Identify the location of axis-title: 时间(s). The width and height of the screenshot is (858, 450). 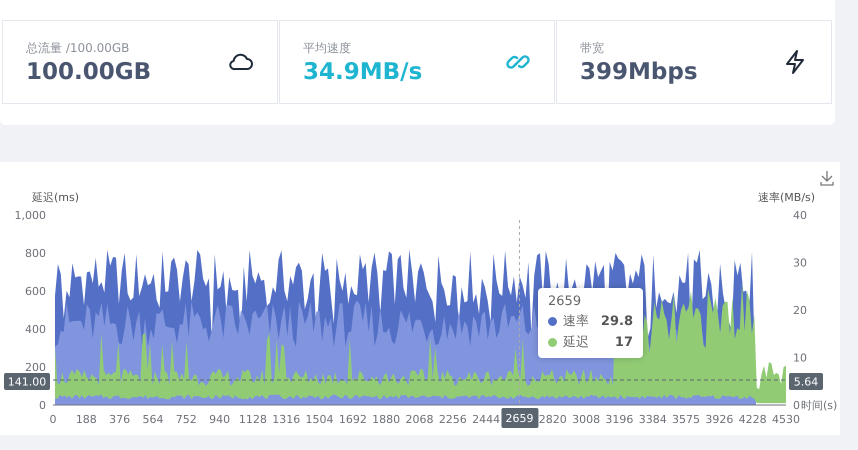
(819, 405).